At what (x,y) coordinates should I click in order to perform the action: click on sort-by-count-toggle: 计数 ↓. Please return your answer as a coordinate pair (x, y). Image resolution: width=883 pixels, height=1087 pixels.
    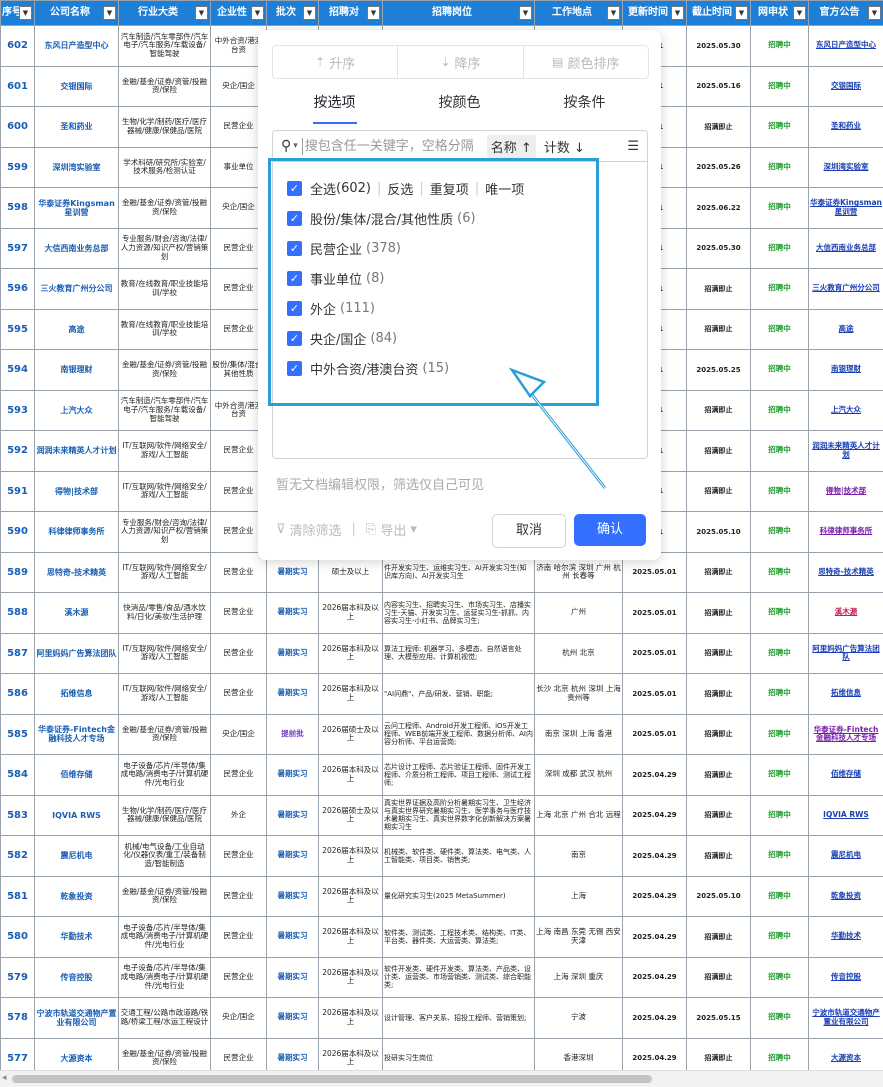
    Looking at the image, I should click on (564, 146).